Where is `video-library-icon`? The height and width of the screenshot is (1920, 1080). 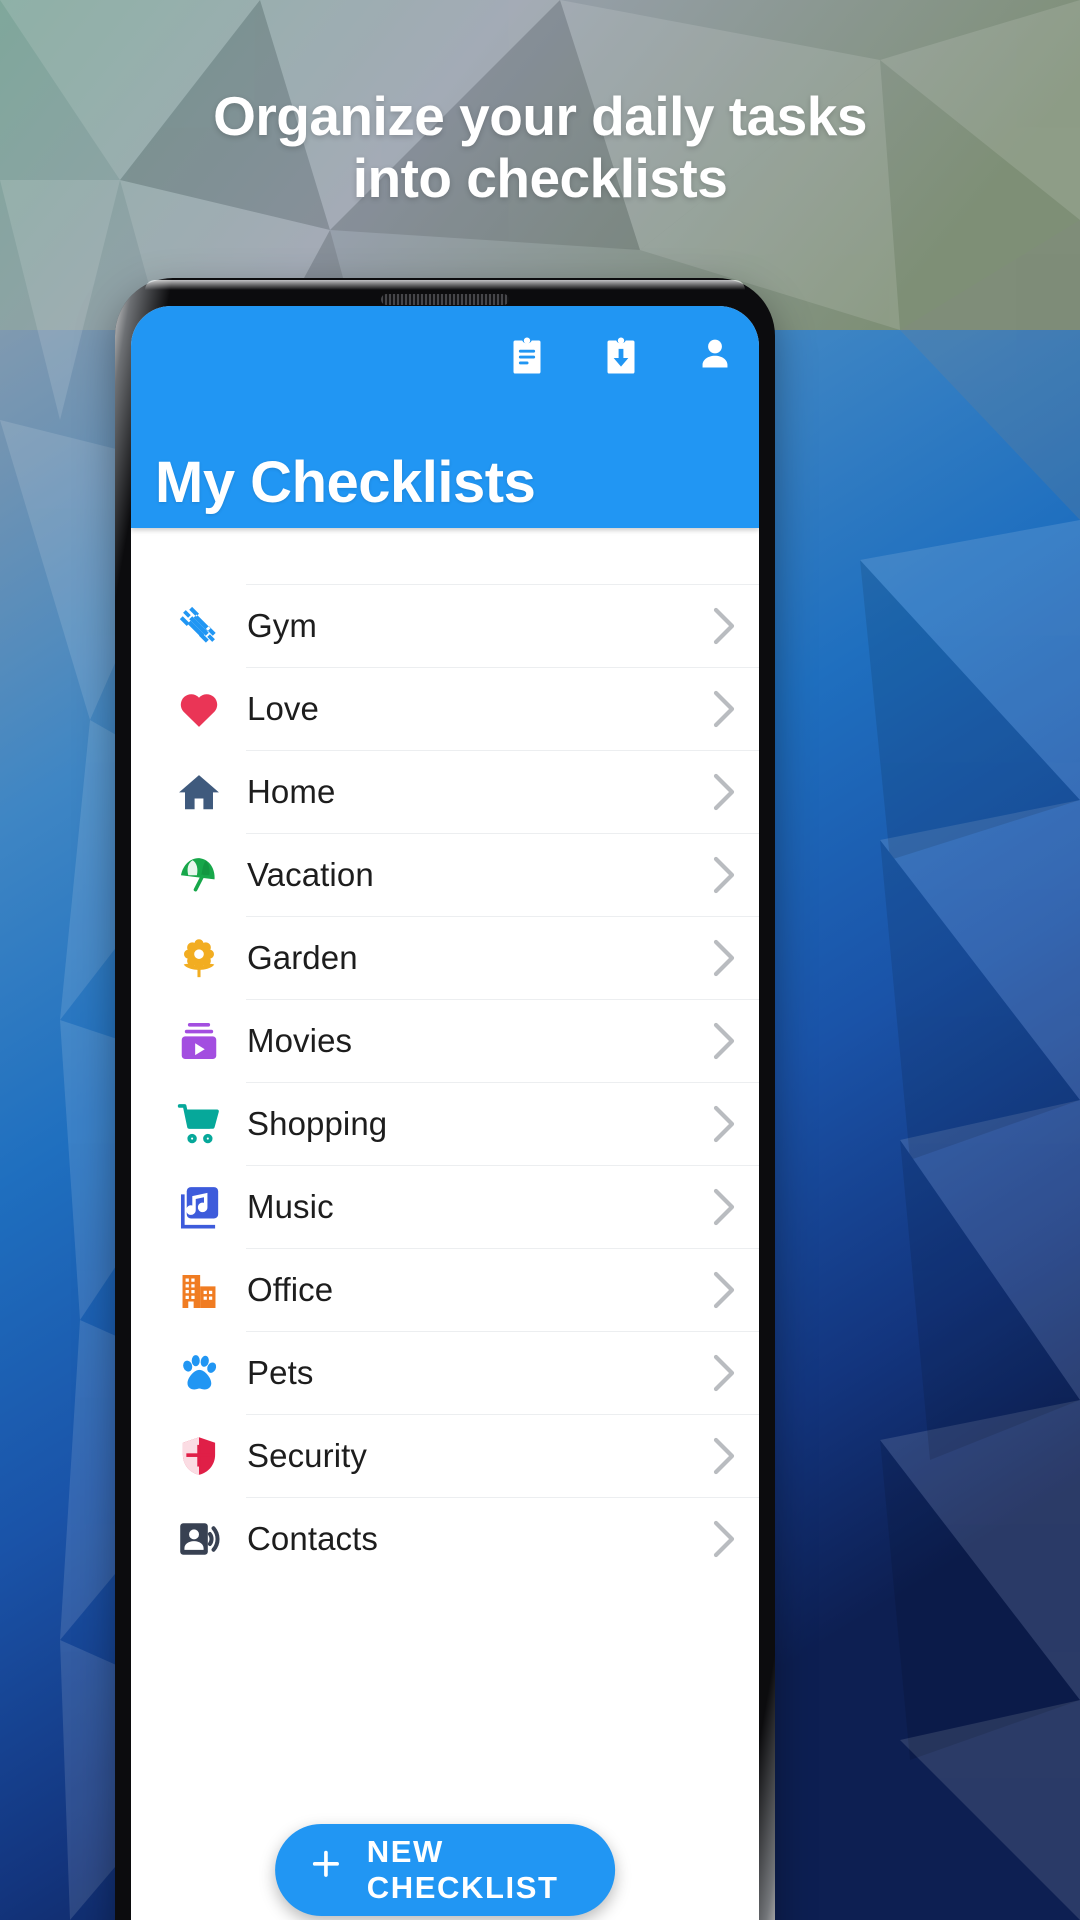 video-library-icon is located at coordinates (199, 1041).